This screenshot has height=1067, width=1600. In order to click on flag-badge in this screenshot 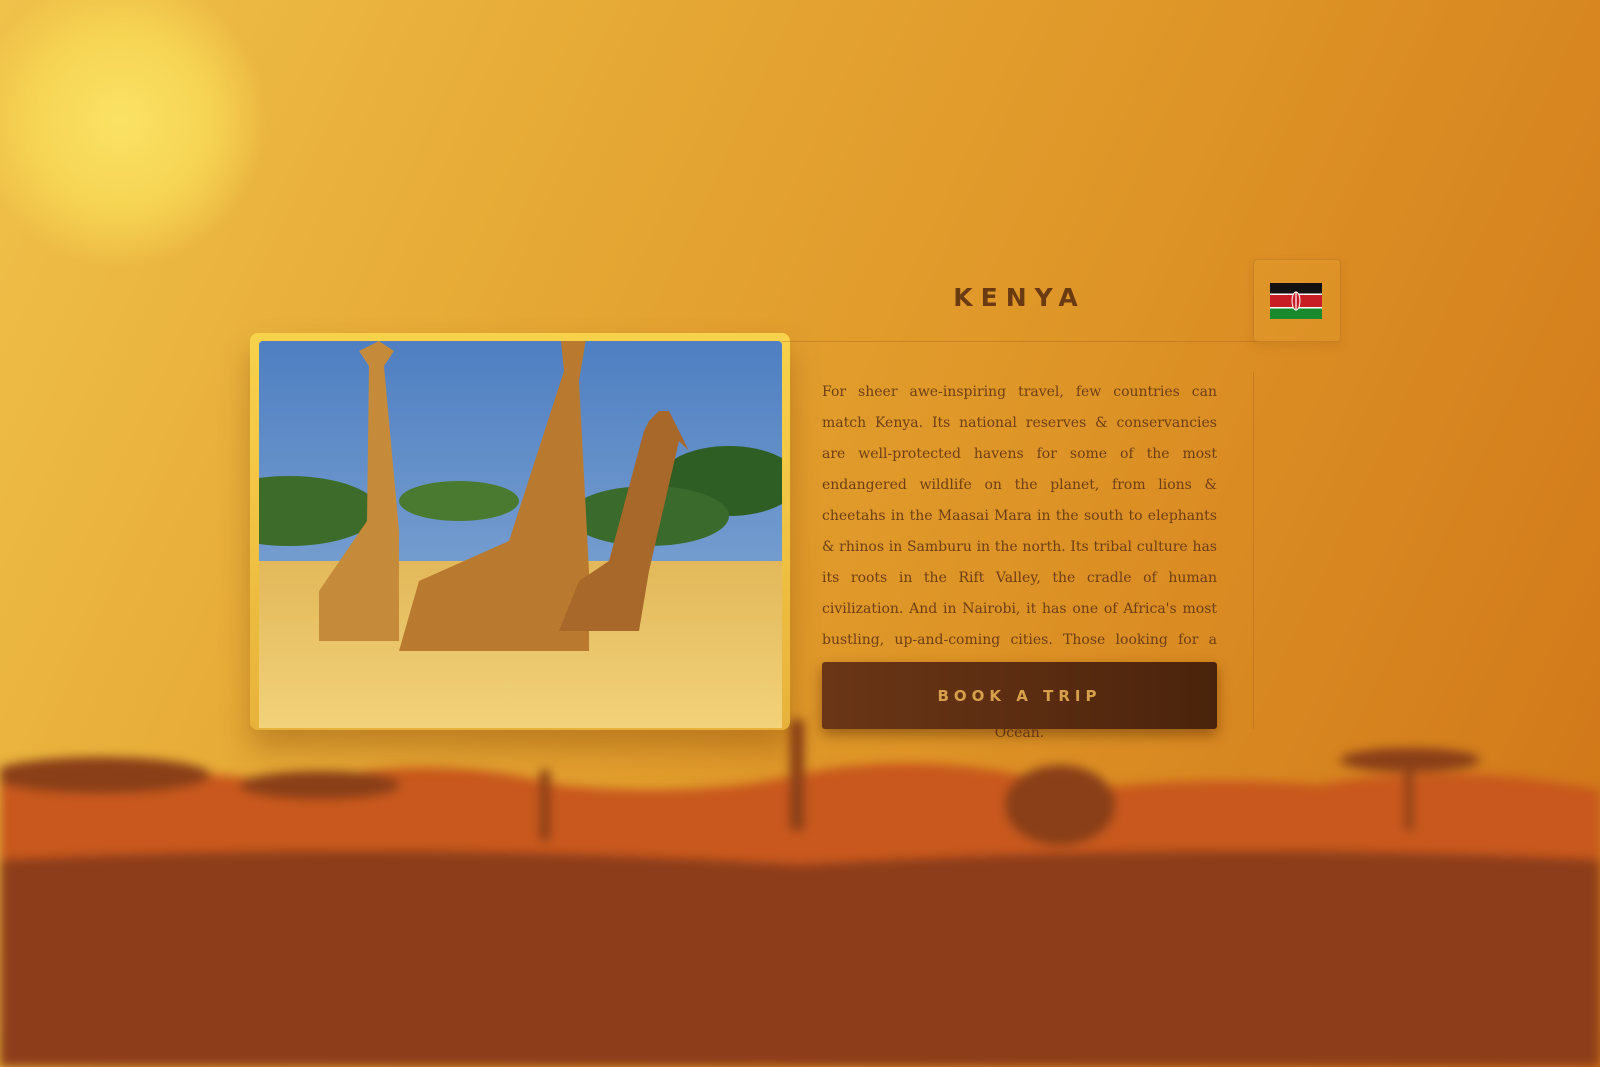, I will do `click(1297, 300)`.